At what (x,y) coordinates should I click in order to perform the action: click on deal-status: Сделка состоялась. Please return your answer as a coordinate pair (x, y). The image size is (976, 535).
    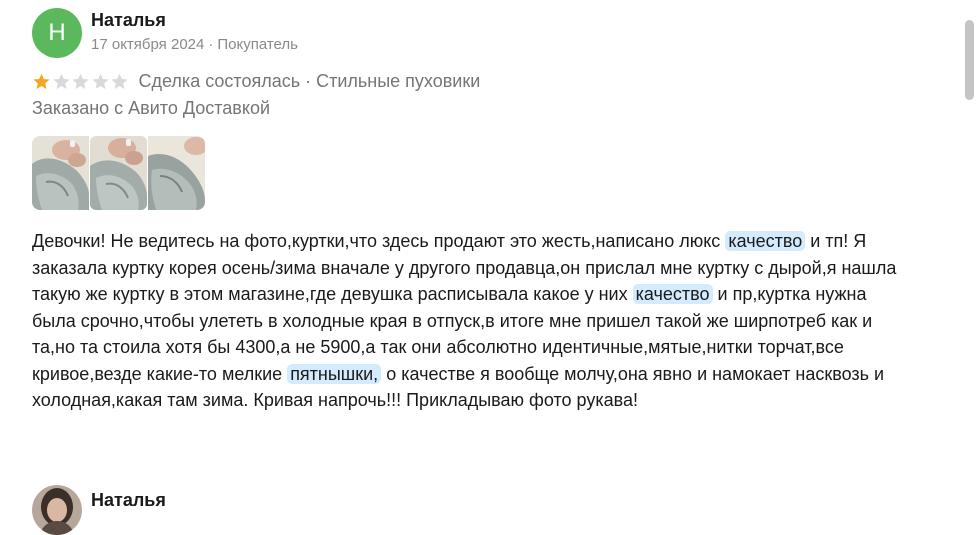
    Looking at the image, I should click on (219, 80).